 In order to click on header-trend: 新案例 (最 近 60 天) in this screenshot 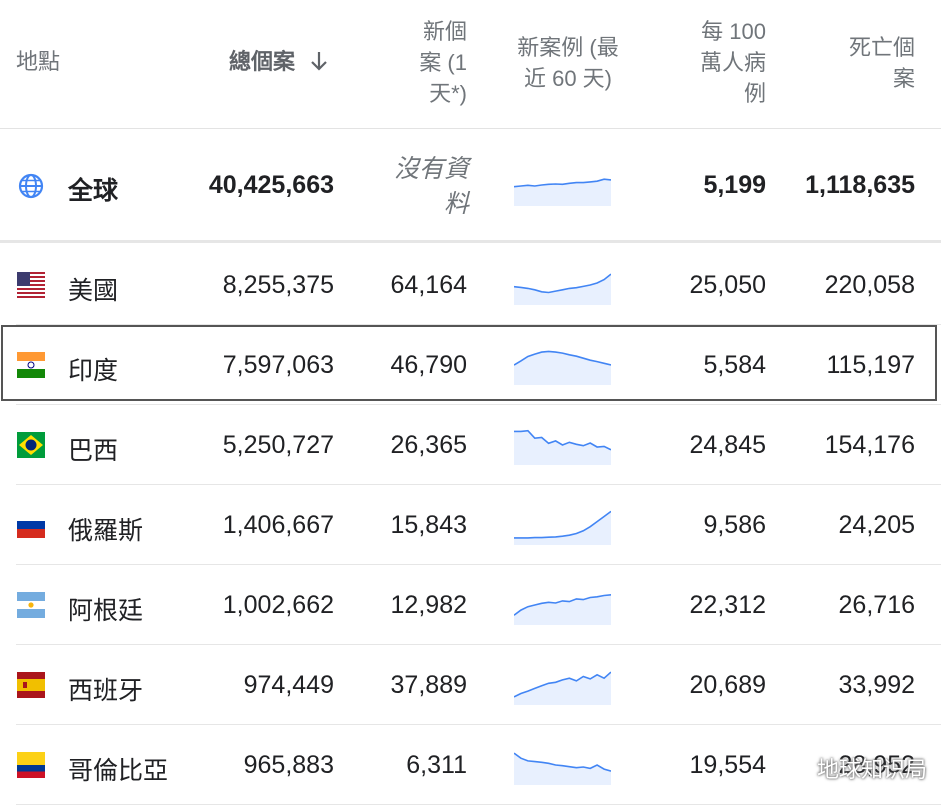, I will do `click(568, 63)`.